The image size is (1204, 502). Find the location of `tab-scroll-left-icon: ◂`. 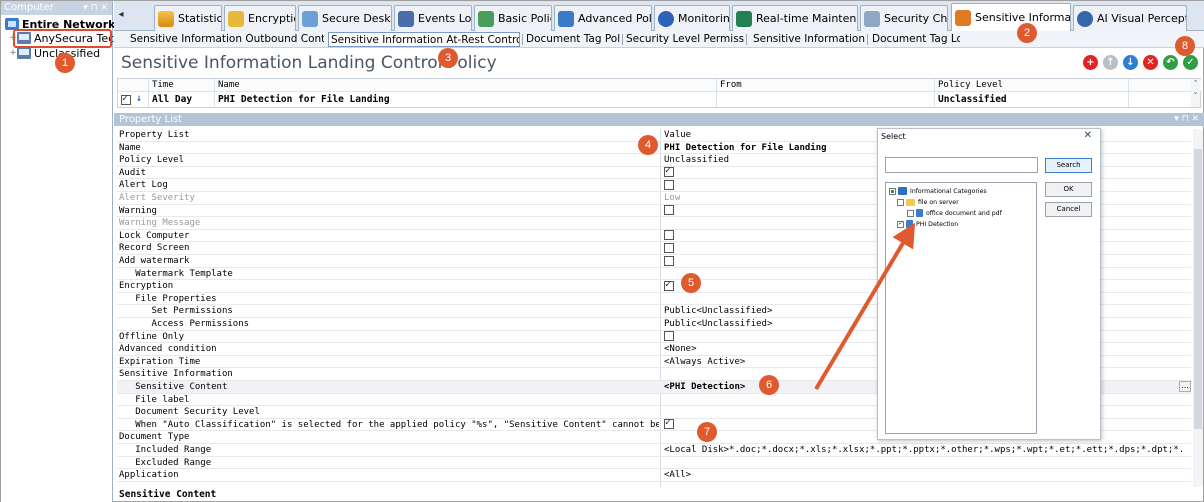

tab-scroll-left-icon: ◂ is located at coordinates (121, 16).